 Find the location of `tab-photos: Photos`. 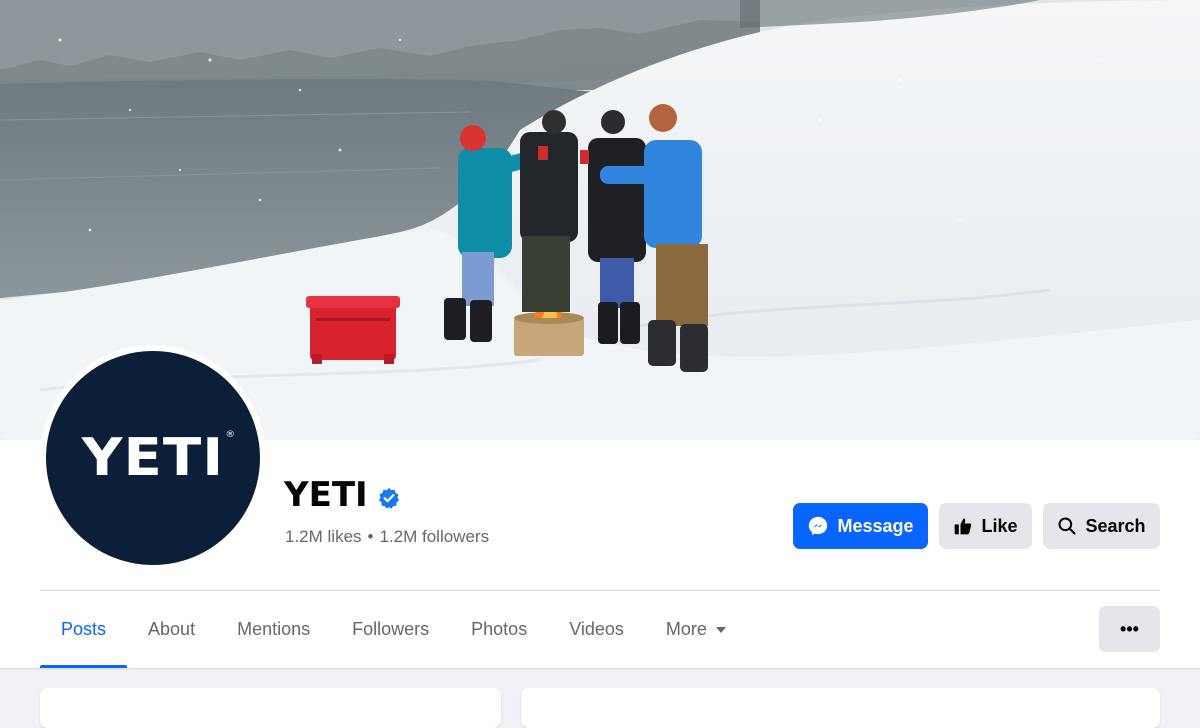

tab-photos: Photos is located at coordinates (499, 629).